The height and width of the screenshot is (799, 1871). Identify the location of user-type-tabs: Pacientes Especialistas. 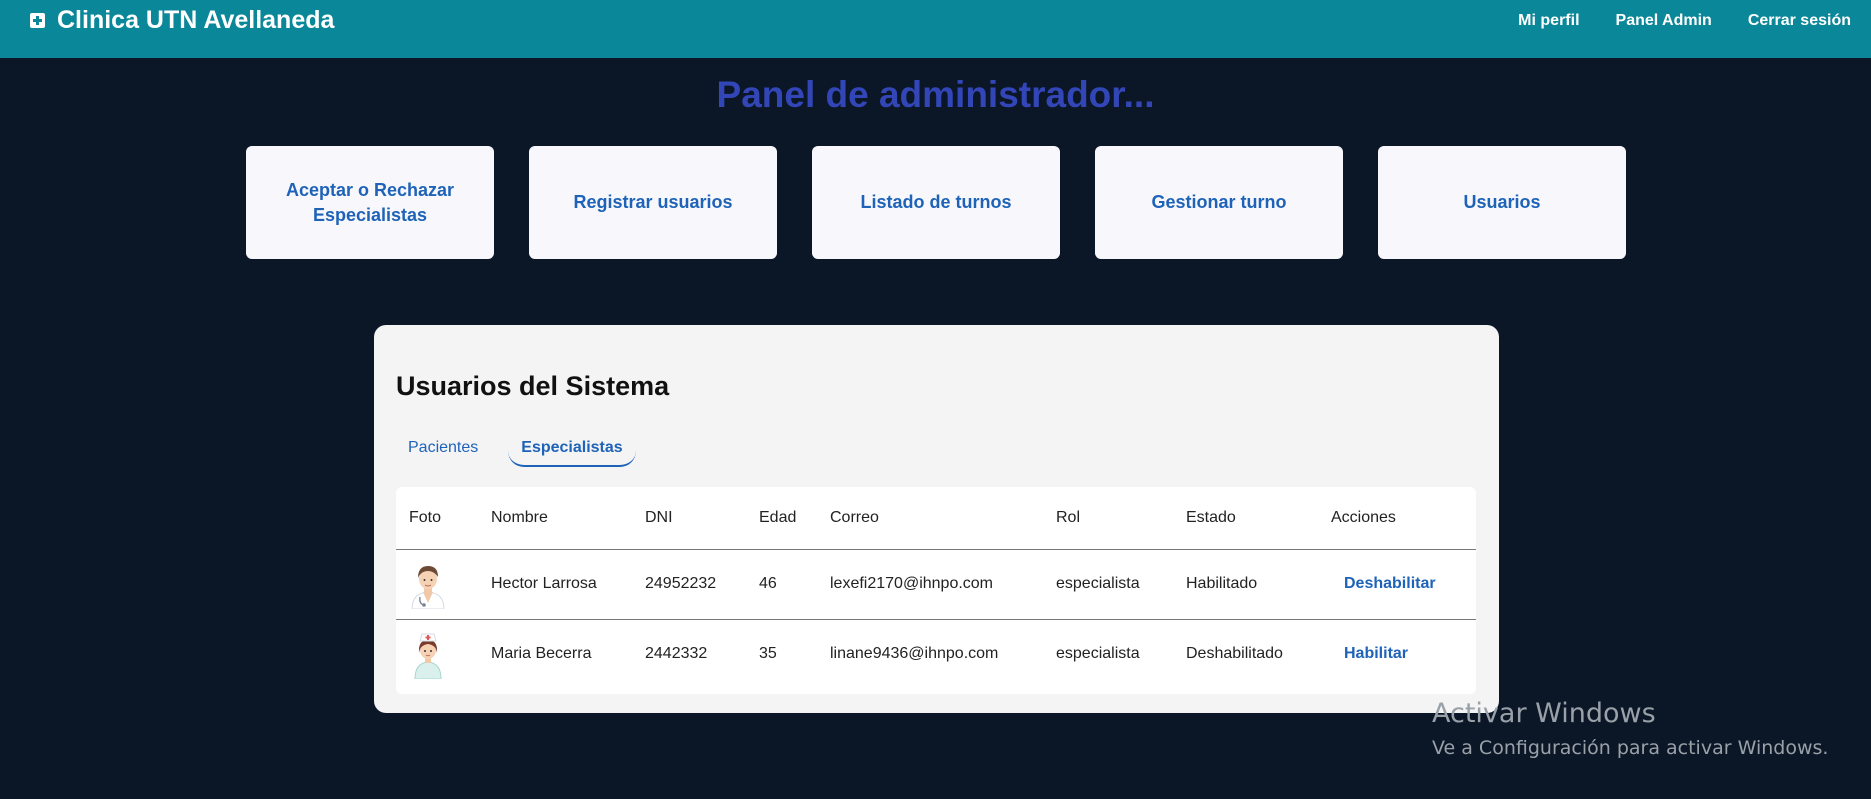
(516, 450).